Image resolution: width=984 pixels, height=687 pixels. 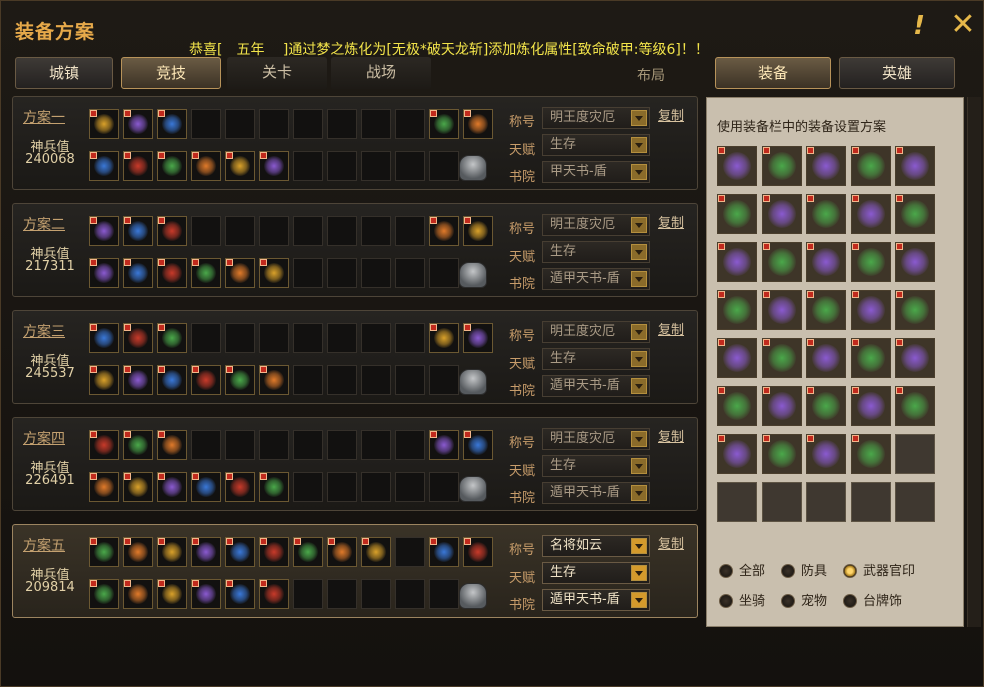 What do you see at coordinates (804, 569) in the screenshot?
I see `filter-armor: 防具` at bounding box center [804, 569].